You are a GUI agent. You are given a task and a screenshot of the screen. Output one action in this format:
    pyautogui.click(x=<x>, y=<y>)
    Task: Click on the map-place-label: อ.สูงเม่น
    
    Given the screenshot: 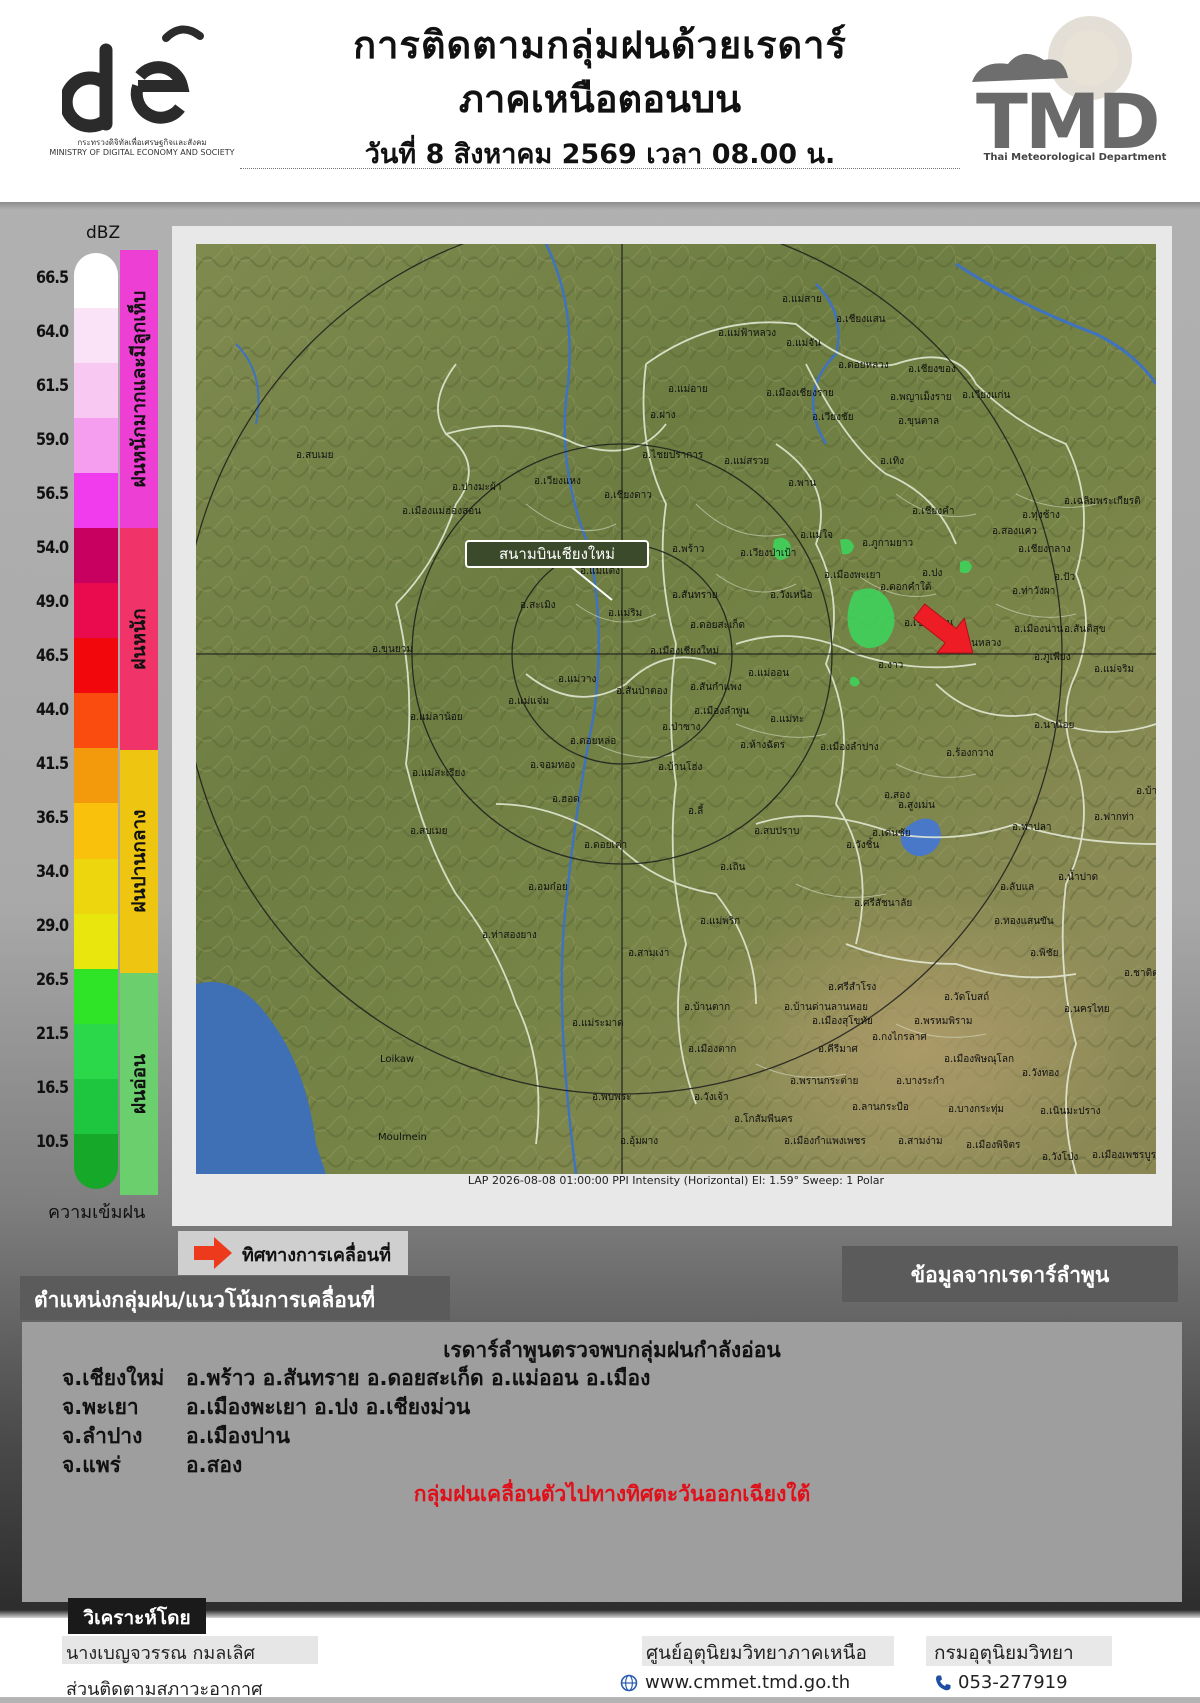 What is the action you would take?
    pyautogui.click(x=916, y=805)
    